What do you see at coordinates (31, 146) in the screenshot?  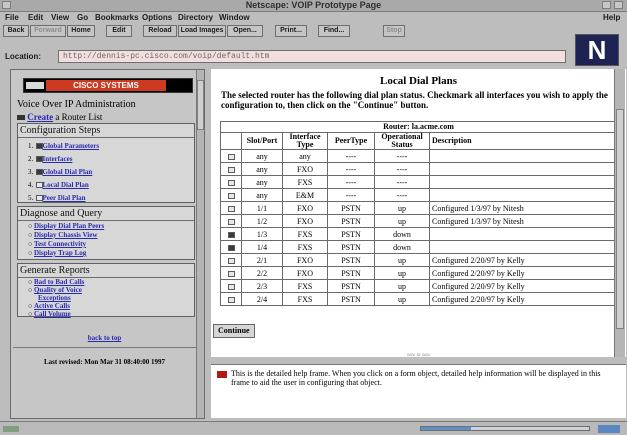 I see `step-number: 1.` at bounding box center [31, 146].